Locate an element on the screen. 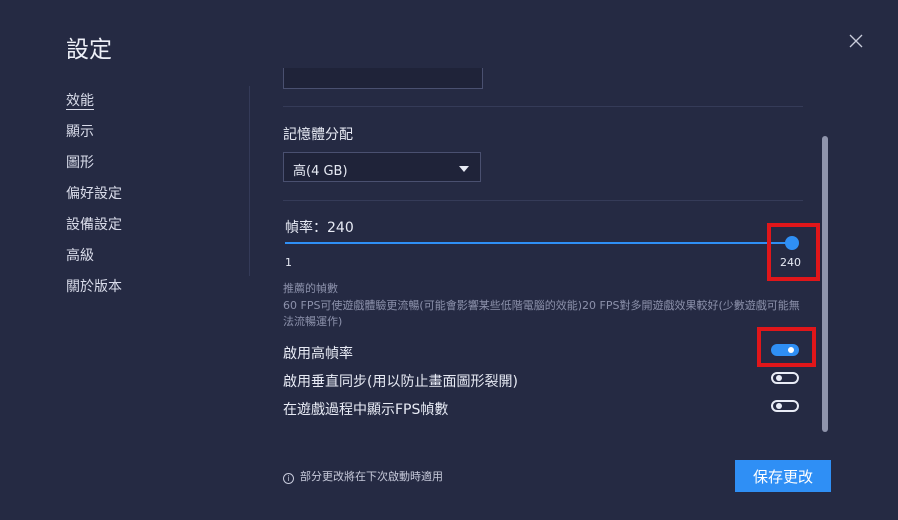  caret-down-icon is located at coordinates (464, 169).